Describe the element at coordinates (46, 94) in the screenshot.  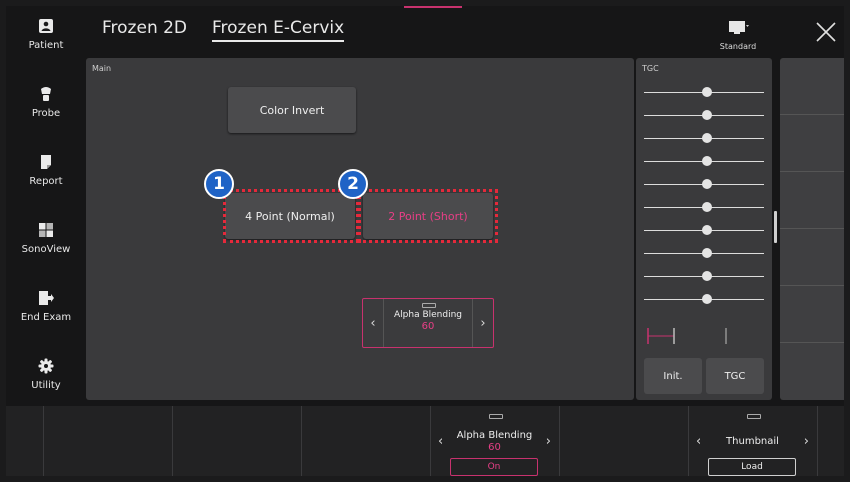
I see `probe-icon` at that location.